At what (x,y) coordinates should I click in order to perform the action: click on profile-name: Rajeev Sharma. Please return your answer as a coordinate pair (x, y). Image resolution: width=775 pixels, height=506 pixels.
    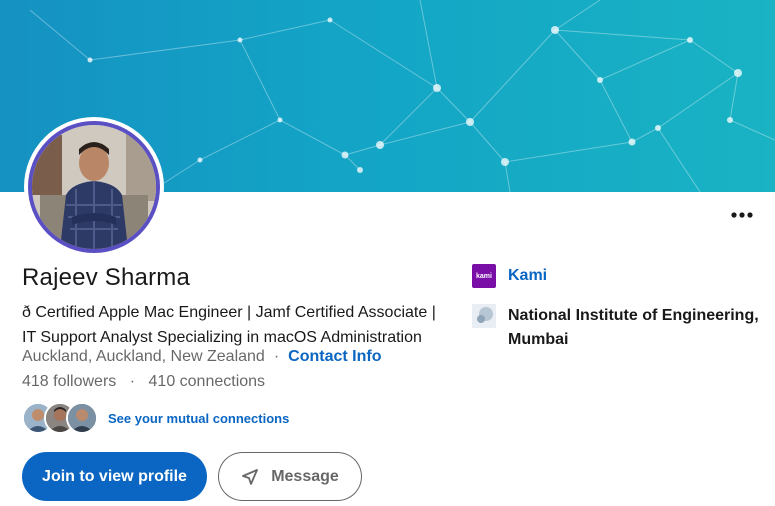
    Looking at the image, I should click on (106, 277).